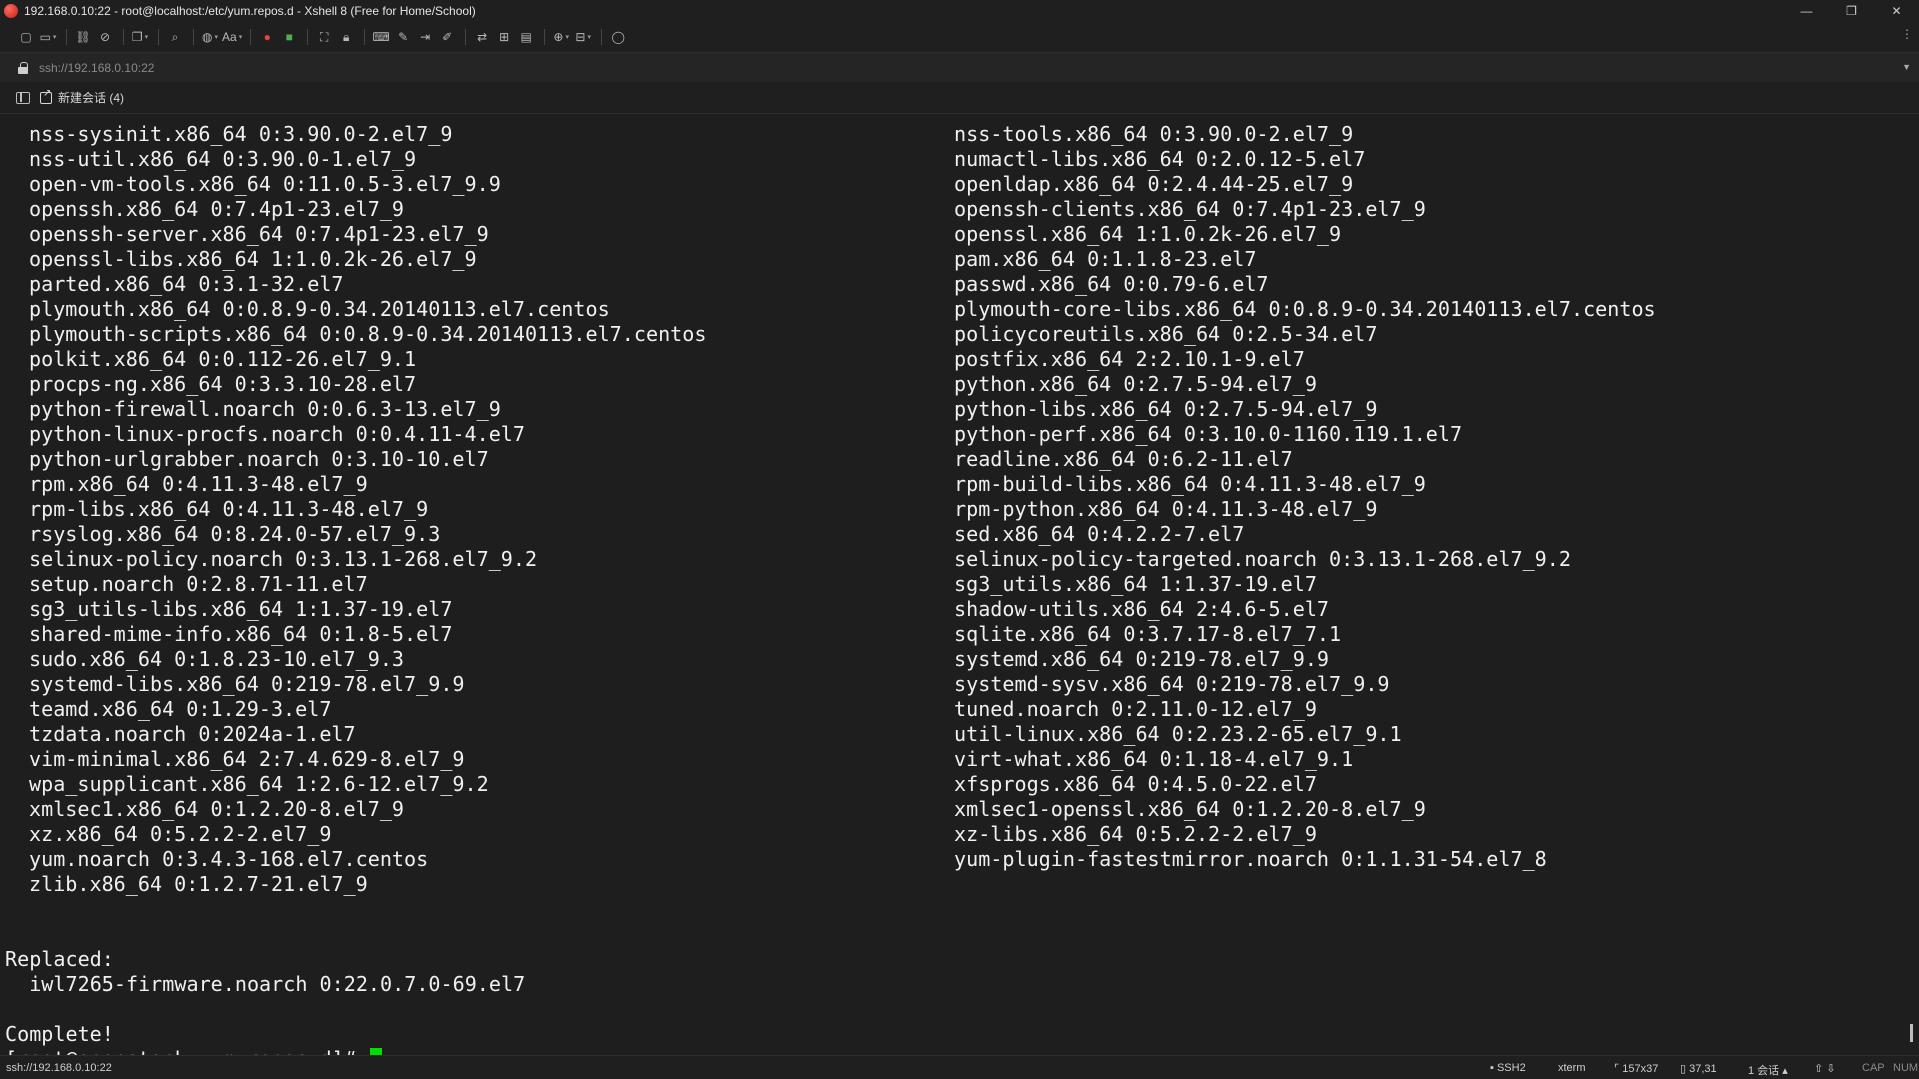 This screenshot has height=1079, width=1919. I want to click on package-entry-left: procps-ng.x86_64 0:3.3.10-28.el7, so click(223, 384).